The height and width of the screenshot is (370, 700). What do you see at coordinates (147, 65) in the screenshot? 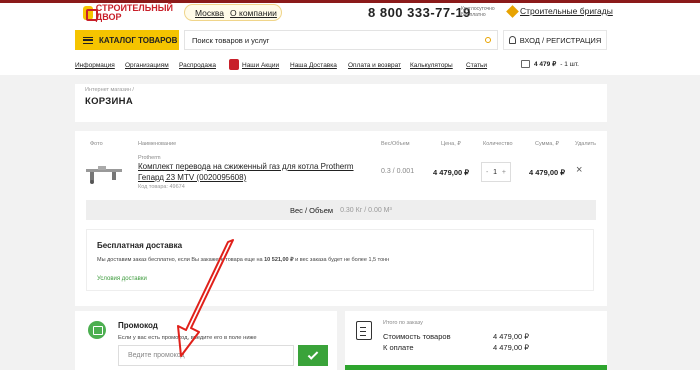
I see `nav-link-organizations: Организациям` at bounding box center [147, 65].